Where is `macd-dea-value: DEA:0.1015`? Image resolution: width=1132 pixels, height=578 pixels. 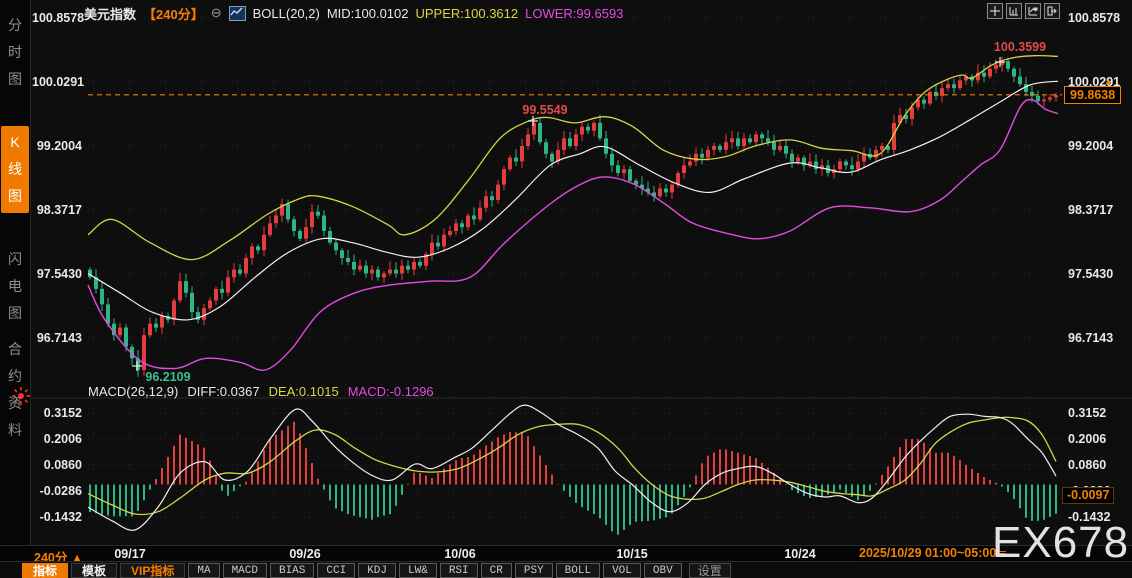
macd-dea-value: DEA:0.1015 is located at coordinates (303, 391).